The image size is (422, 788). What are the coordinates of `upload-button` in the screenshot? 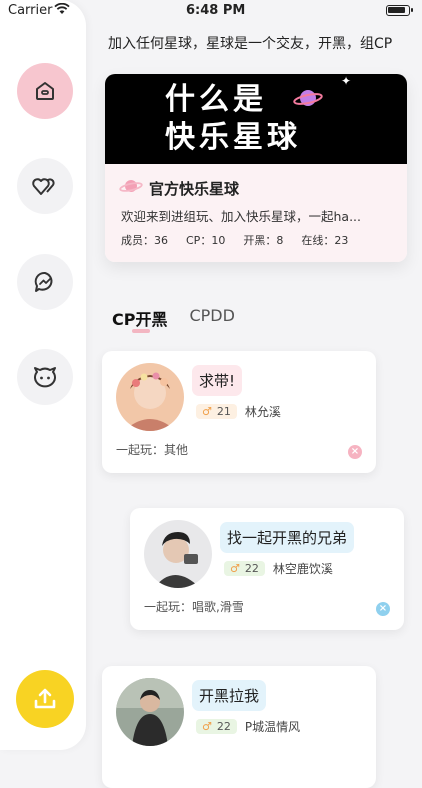 It's located at (45, 699).